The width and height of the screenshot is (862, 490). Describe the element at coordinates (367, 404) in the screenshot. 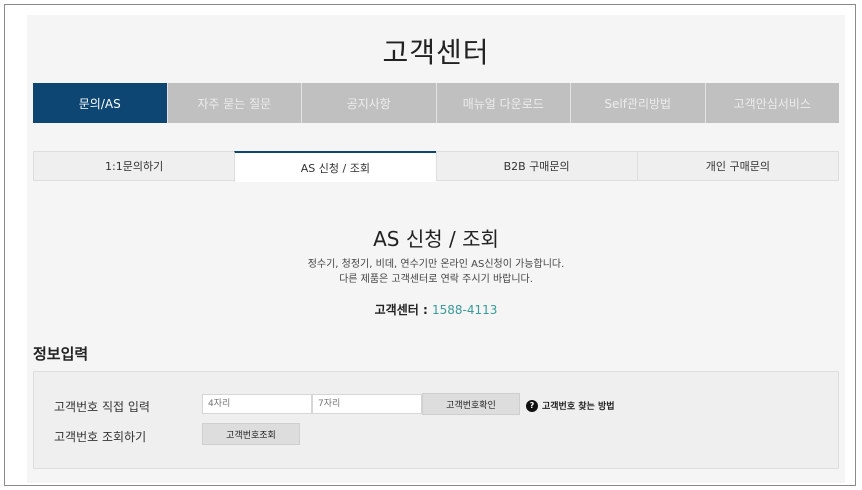

I see `customer-number-7digit-input` at that location.